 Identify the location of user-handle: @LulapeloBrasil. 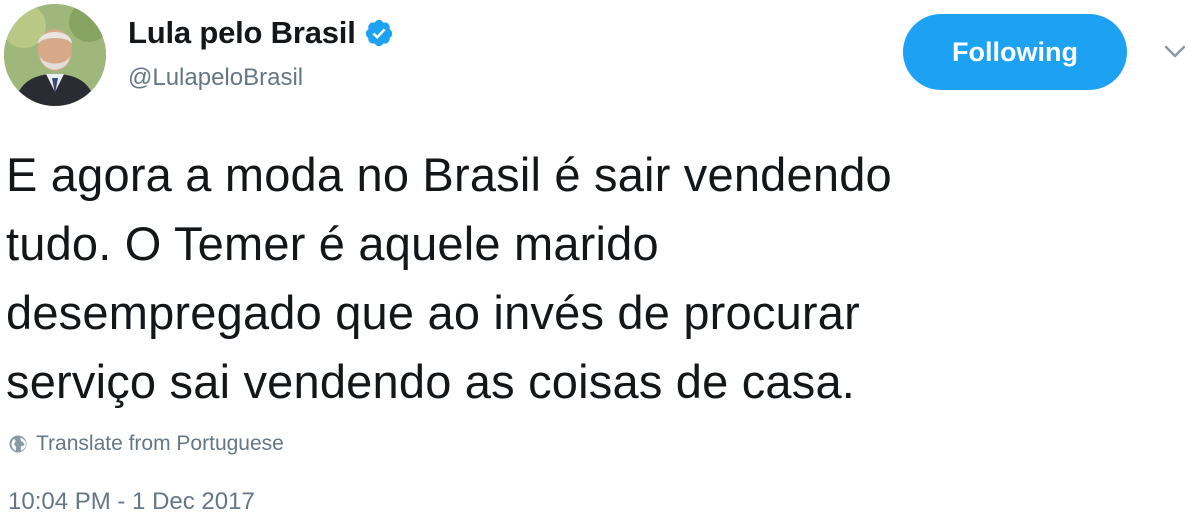
(215, 78).